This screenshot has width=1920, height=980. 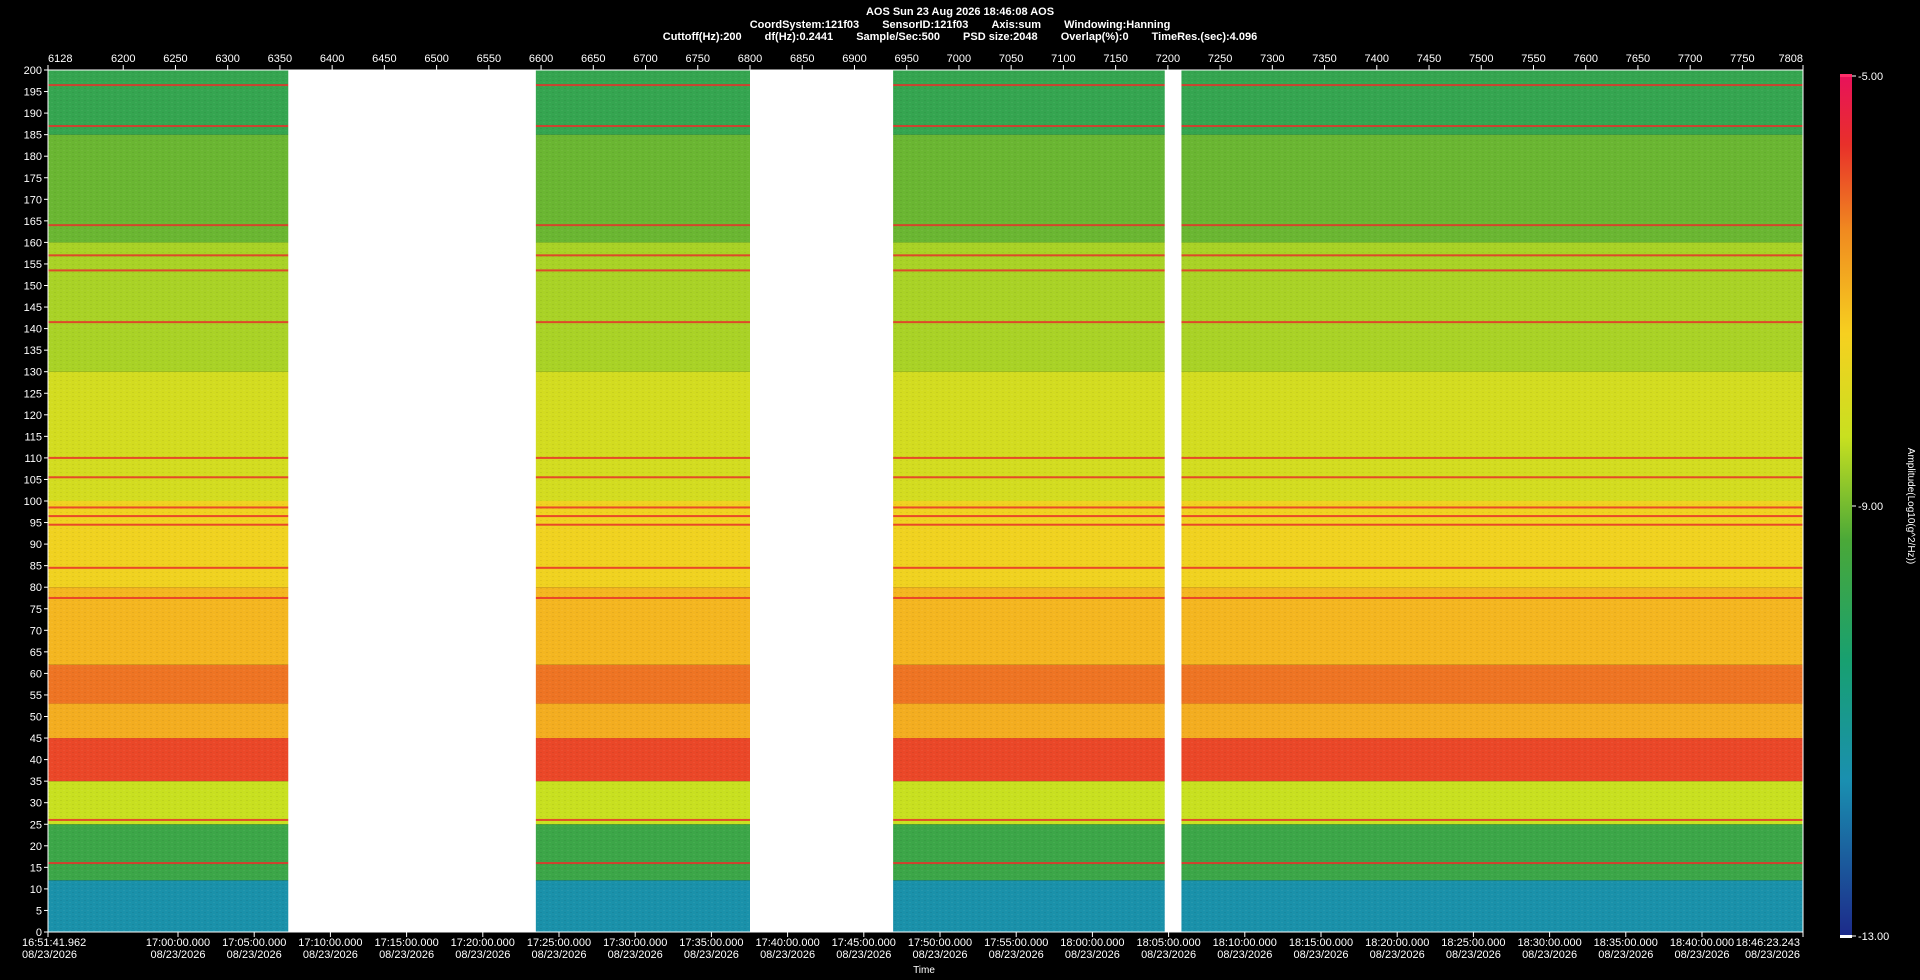 I want to click on y-tick-label: 200, so click(x=33, y=71).